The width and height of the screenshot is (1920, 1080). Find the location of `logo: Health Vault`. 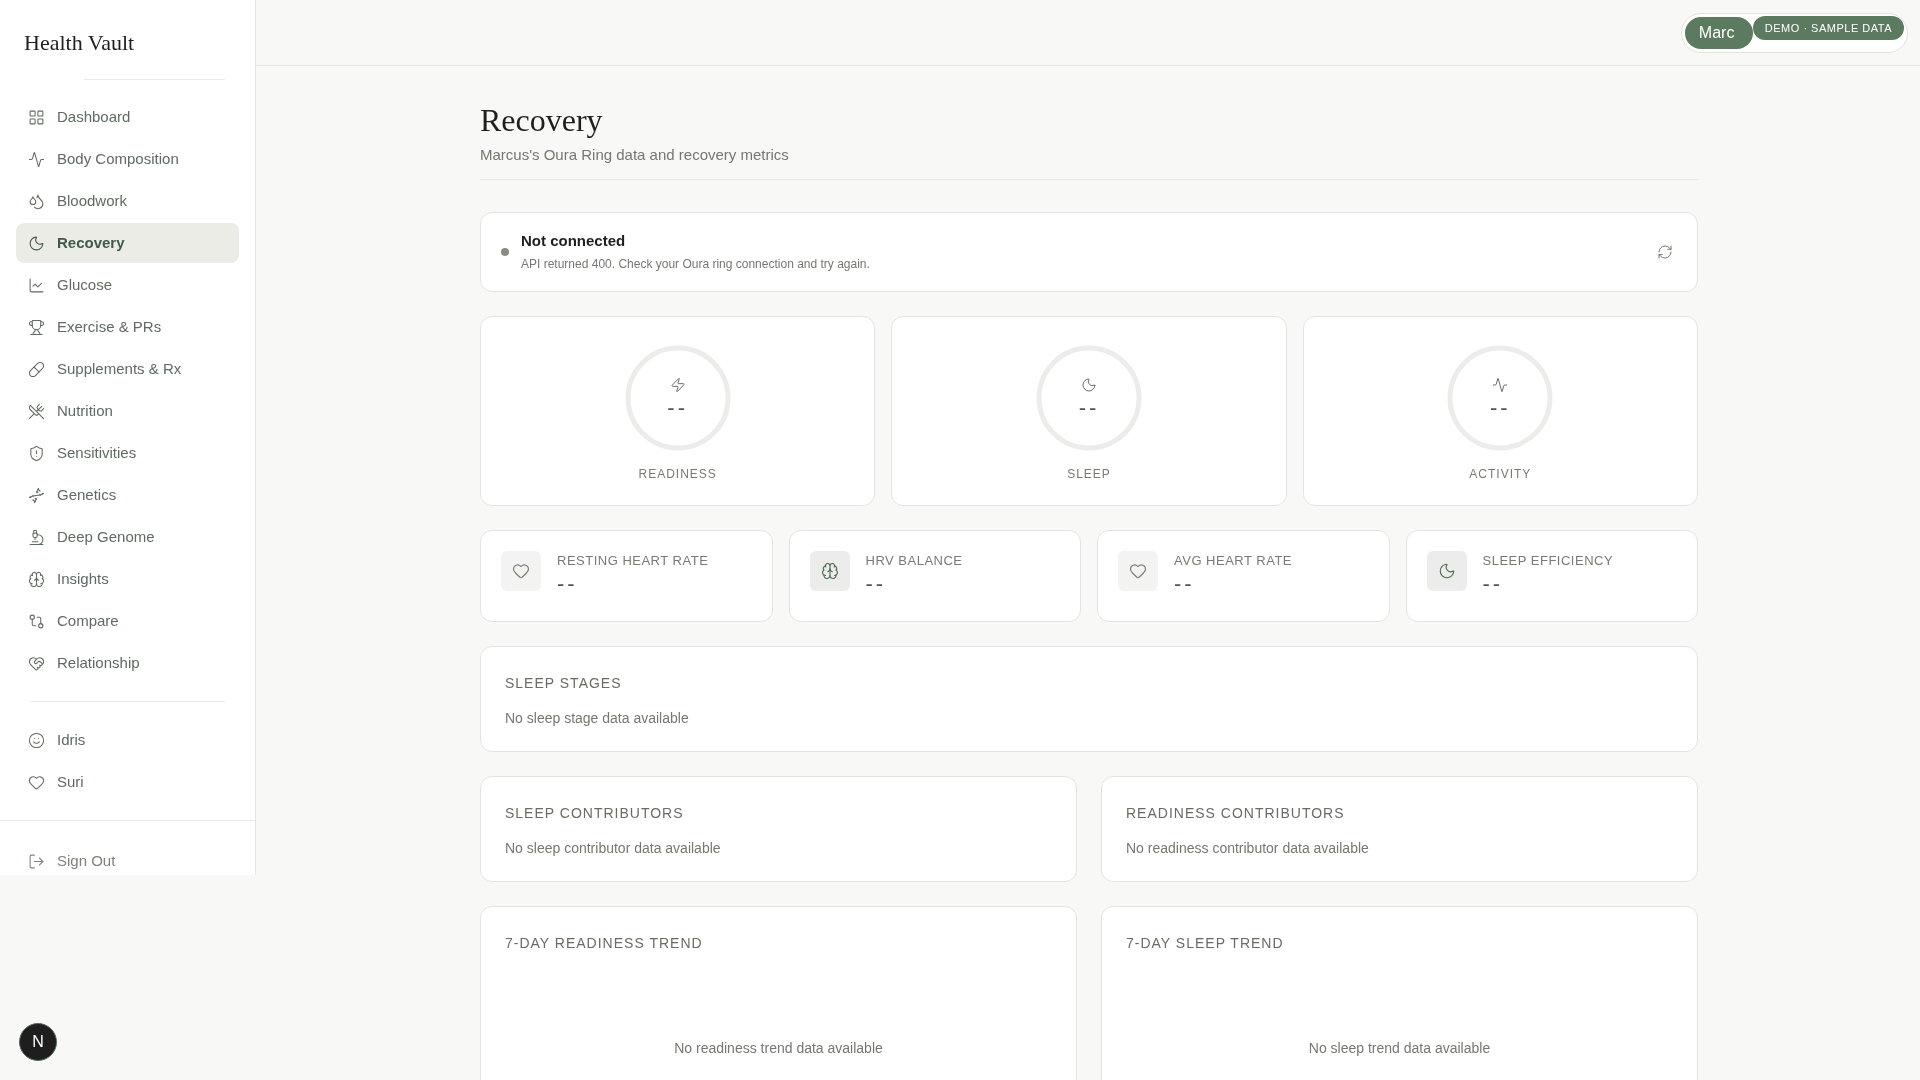

logo: Health Vault is located at coordinates (79, 42).